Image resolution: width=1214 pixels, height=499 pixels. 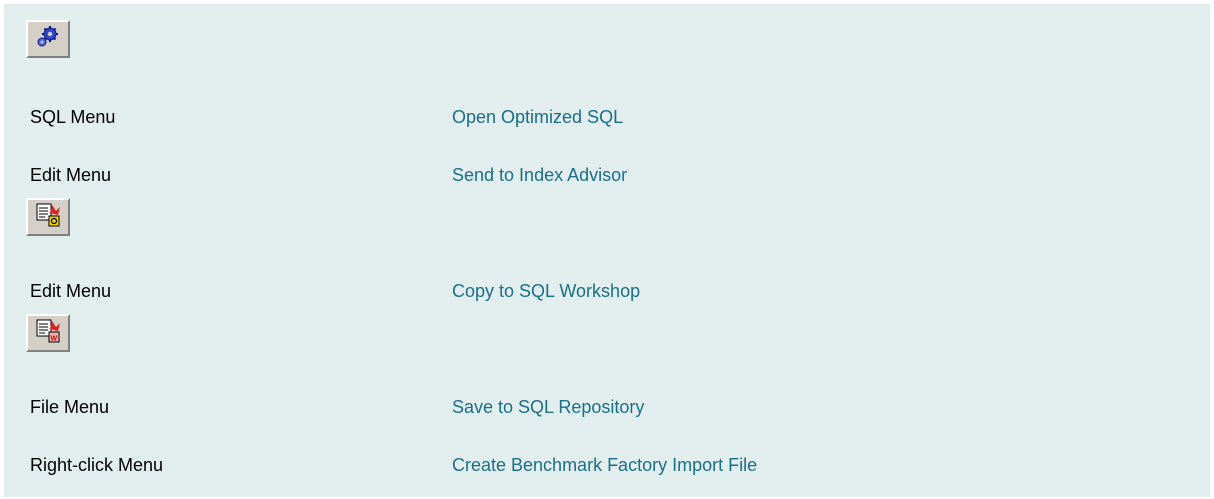 I want to click on file-menu-label: File Menu, so click(x=70, y=407).